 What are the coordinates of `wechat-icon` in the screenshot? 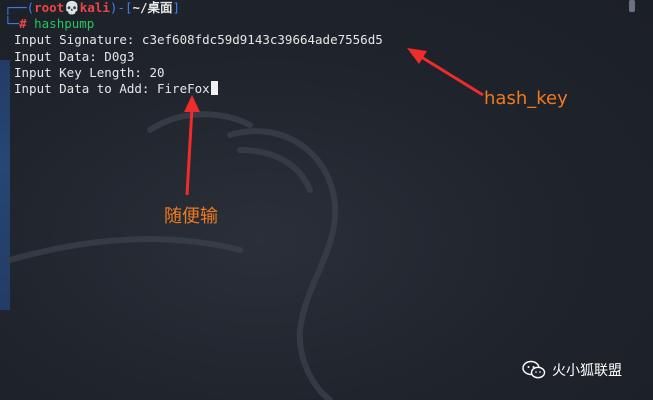 It's located at (534, 369).